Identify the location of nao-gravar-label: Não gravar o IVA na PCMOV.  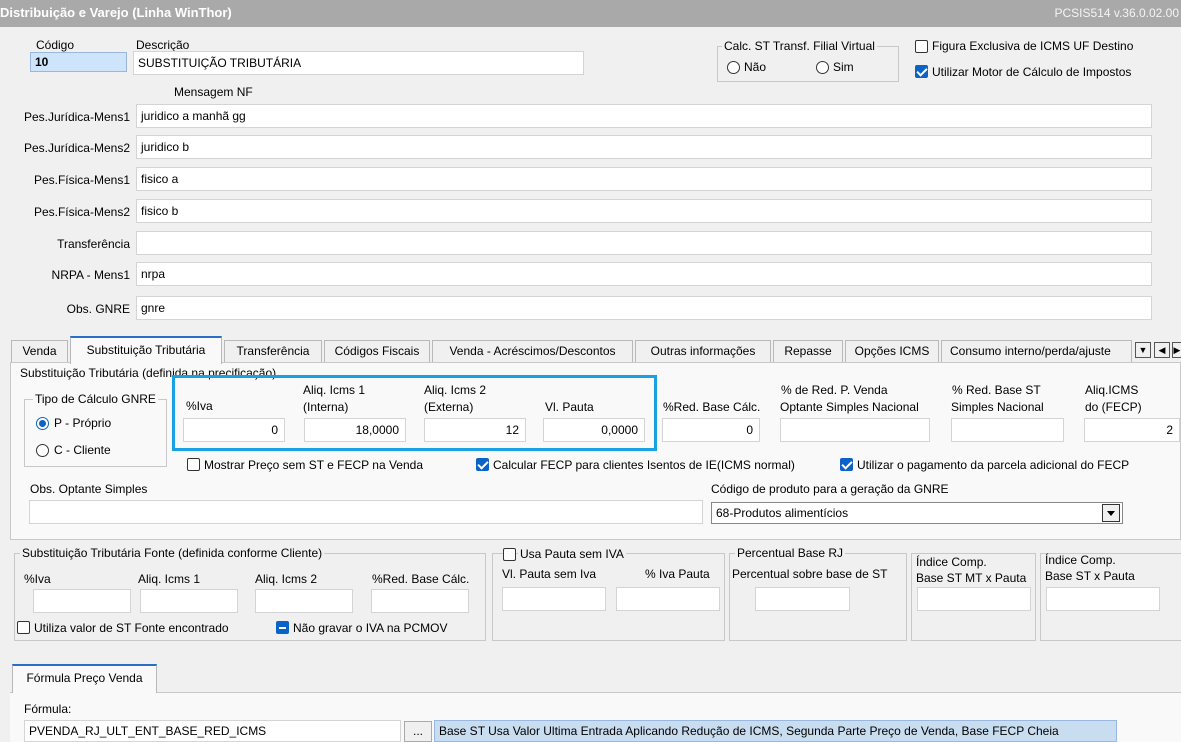
(370, 628).